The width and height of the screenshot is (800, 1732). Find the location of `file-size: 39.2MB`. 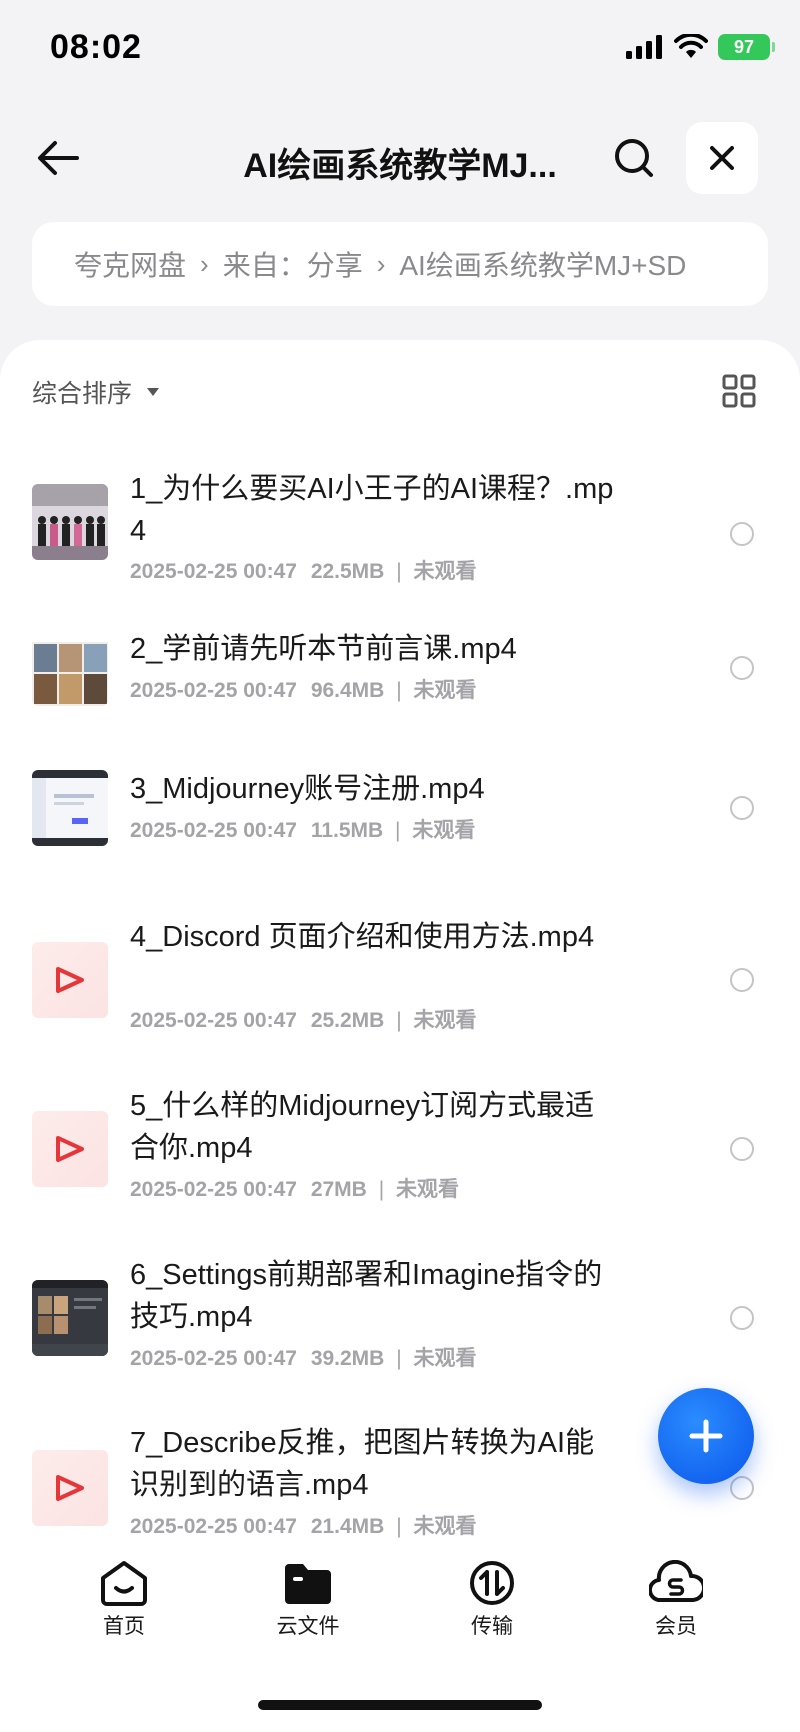

file-size: 39.2MB is located at coordinates (347, 1358).